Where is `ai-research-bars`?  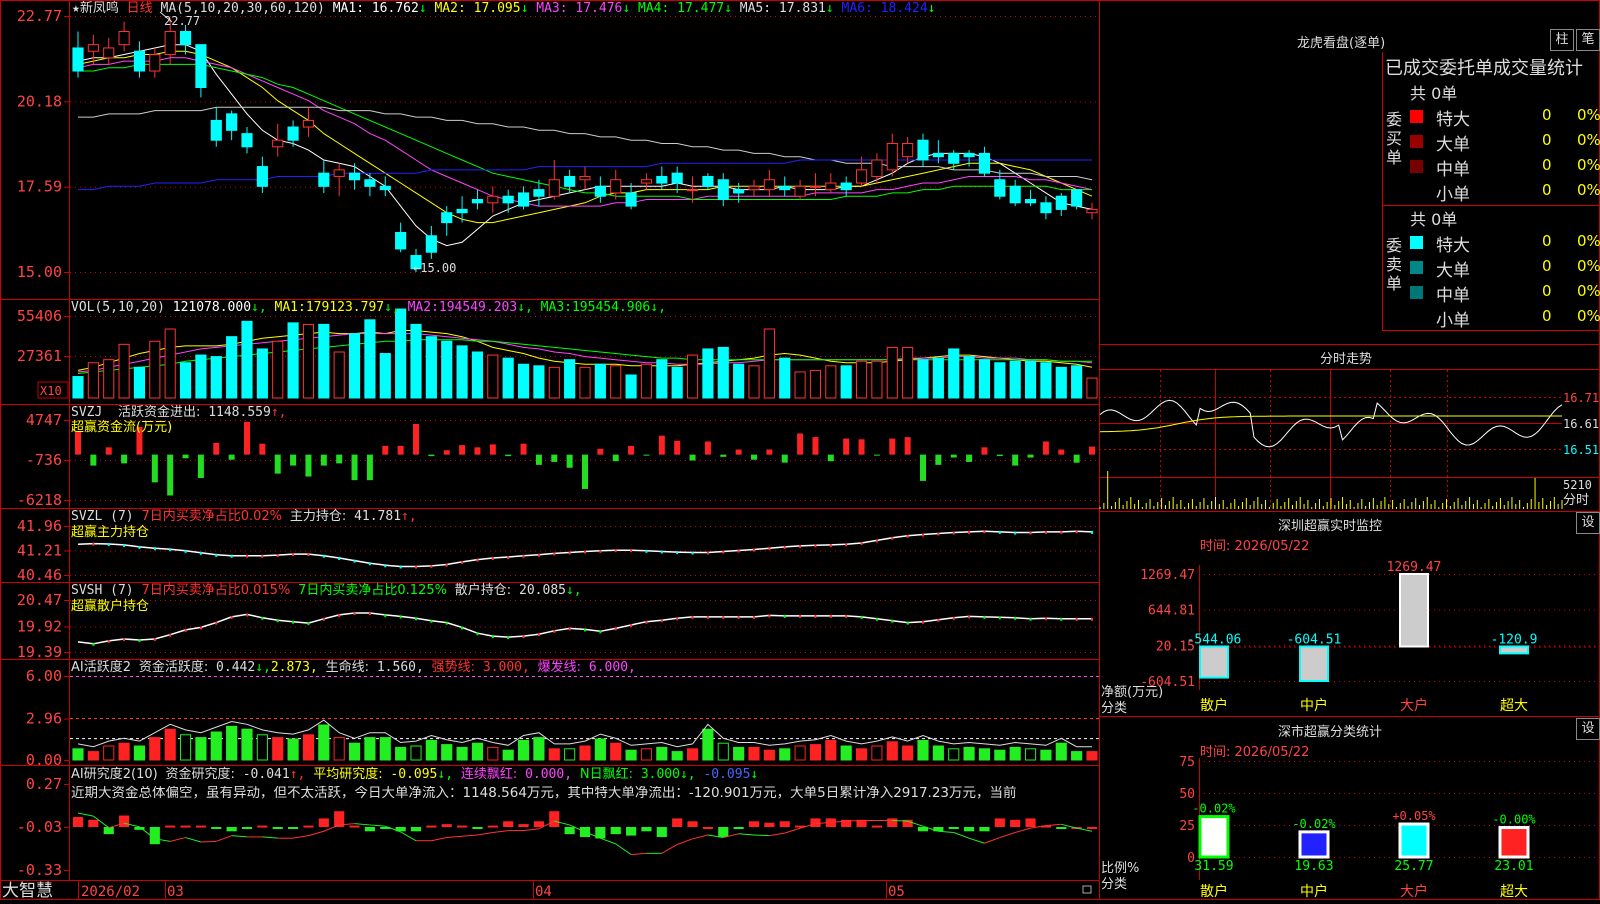
ai-research-bars is located at coordinates (585, 833).